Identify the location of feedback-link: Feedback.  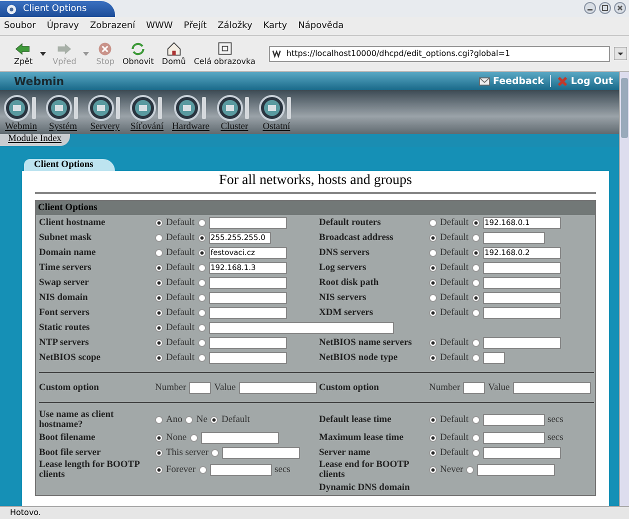
(511, 81).